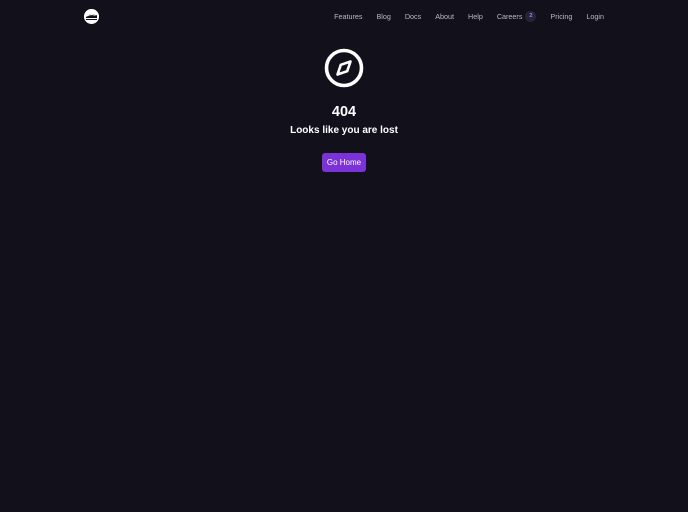 Image resolution: width=688 pixels, height=512 pixels. Describe the element at coordinates (444, 16) in the screenshot. I see `nav-link-about: About` at that location.